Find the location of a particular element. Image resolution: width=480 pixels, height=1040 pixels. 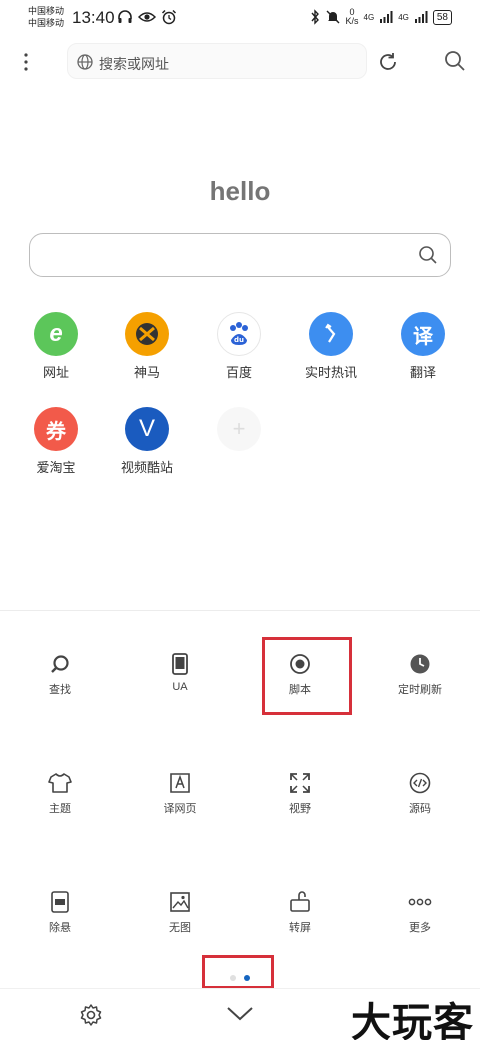

shortcut-label: 爱淘宝 is located at coordinates (56, 467).